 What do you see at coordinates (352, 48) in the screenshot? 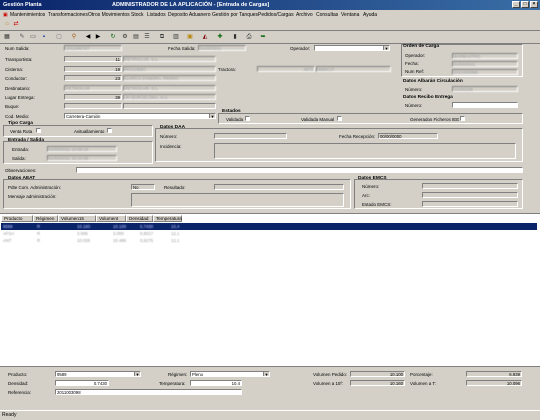
I see `operador-select: ▼` at bounding box center [352, 48].